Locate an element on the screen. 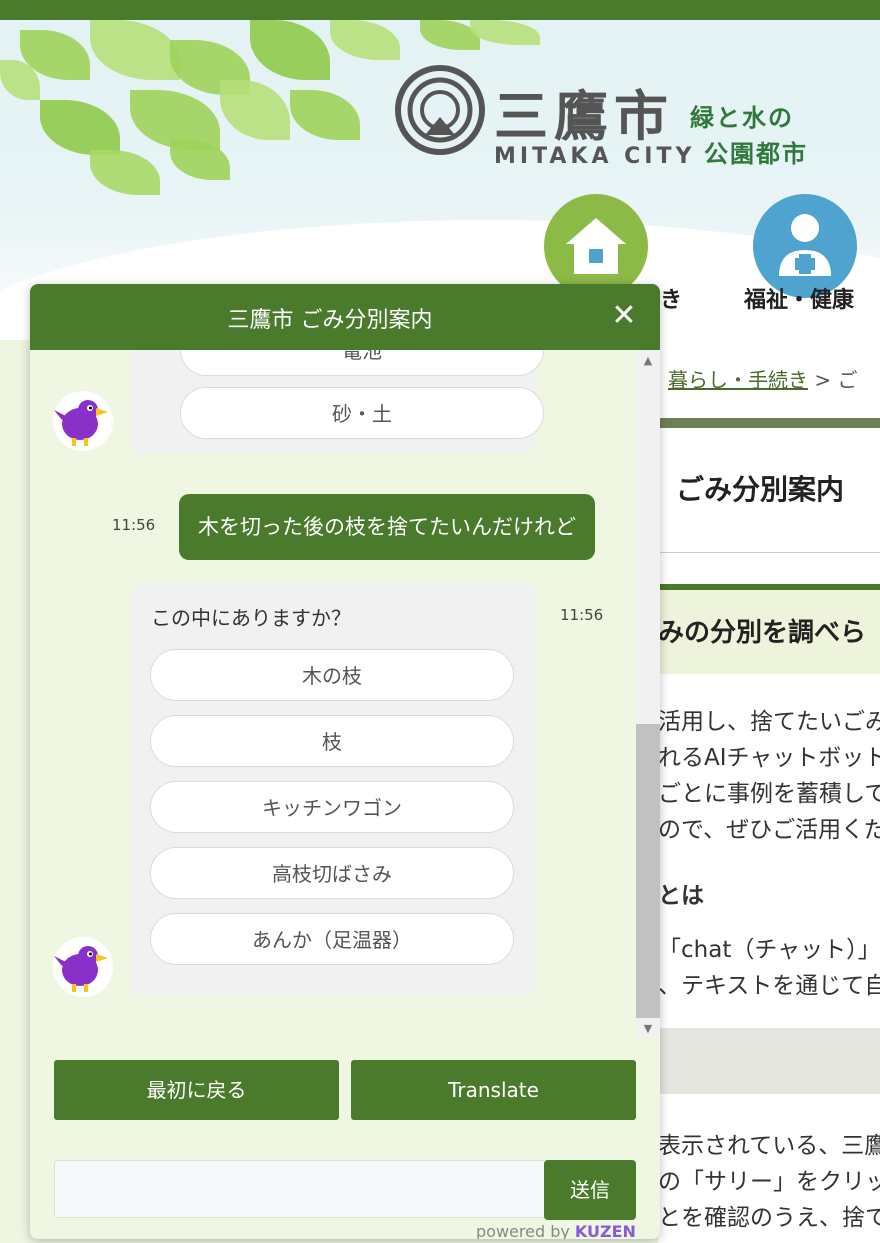 The width and height of the screenshot is (880, 1243). tagline-2: 公園都市 is located at coordinates (756, 154).